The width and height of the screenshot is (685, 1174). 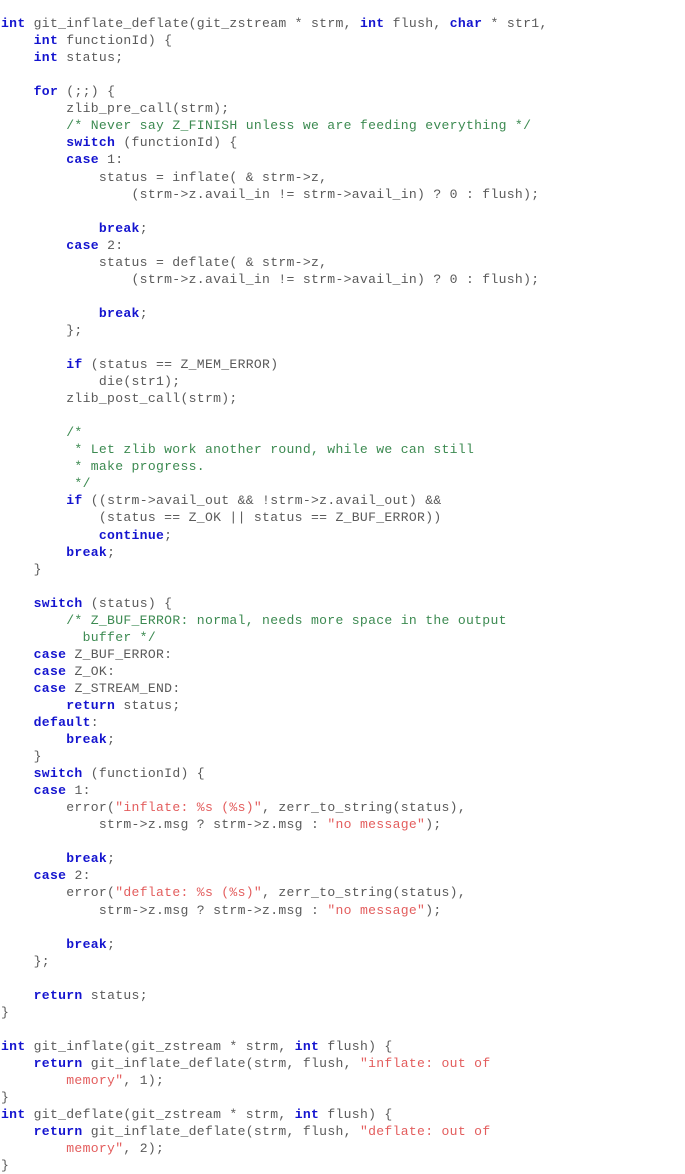 What do you see at coordinates (62, 1080) in the screenshot?
I see `code-token-str: memory"` at bounding box center [62, 1080].